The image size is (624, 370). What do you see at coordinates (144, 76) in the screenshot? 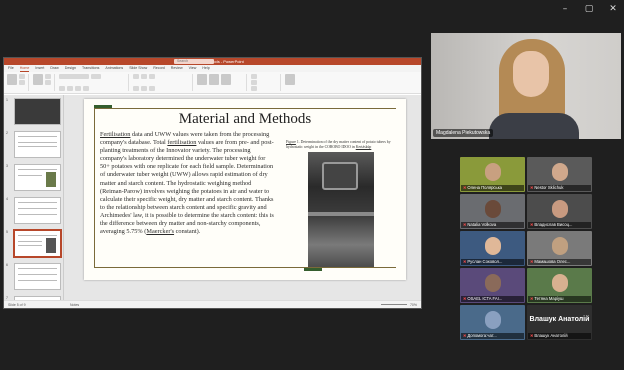
I see `numbering-icon` at bounding box center [144, 76].